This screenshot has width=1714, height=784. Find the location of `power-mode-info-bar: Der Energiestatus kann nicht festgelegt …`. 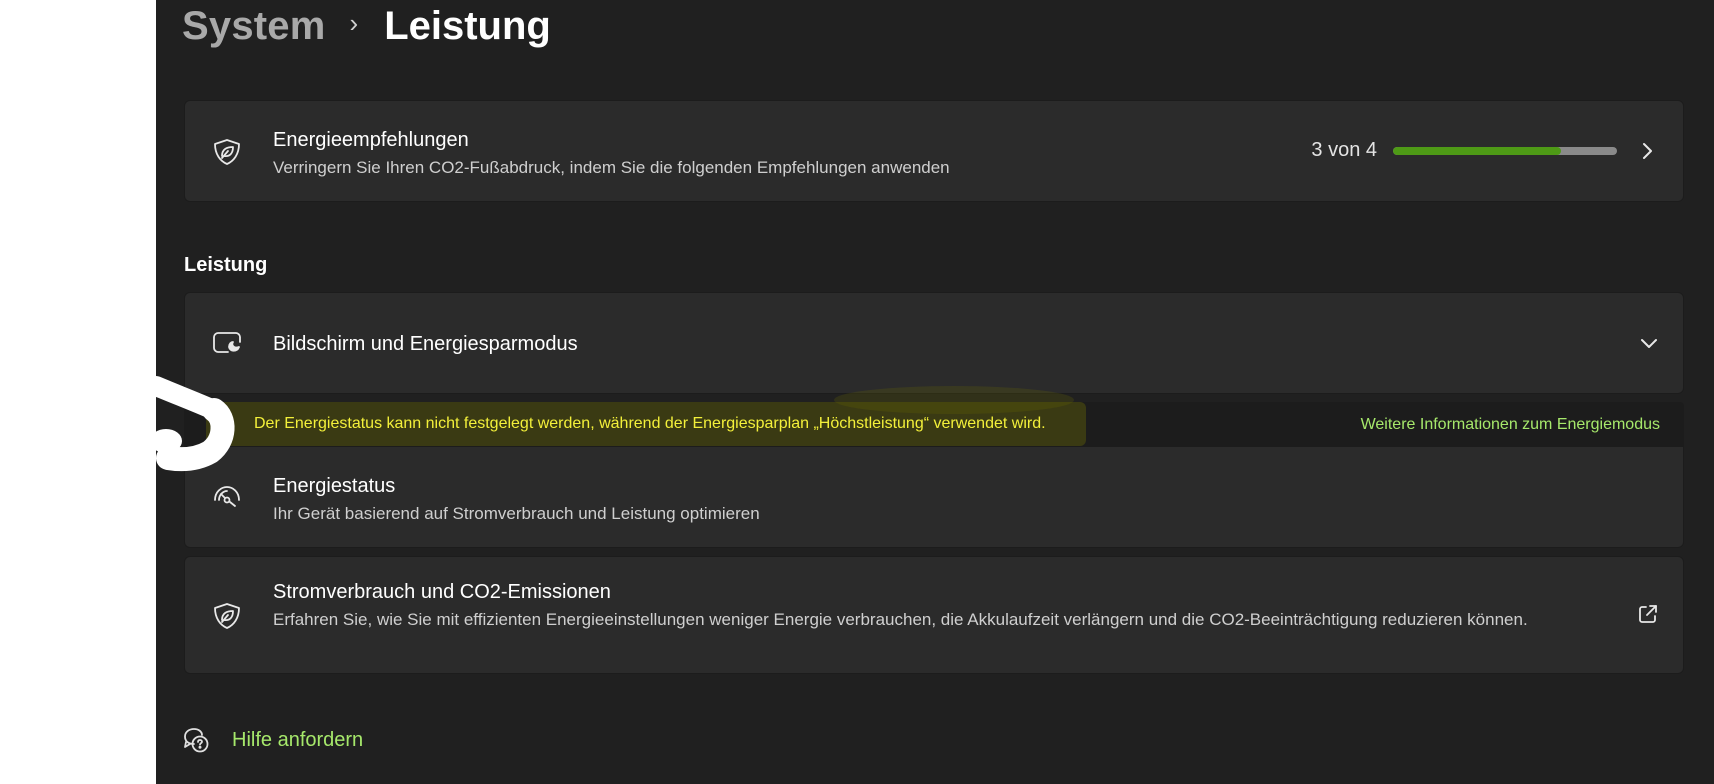

power-mode-info-bar: Der Energiestatus kann nicht festgelegt … is located at coordinates (934, 416).